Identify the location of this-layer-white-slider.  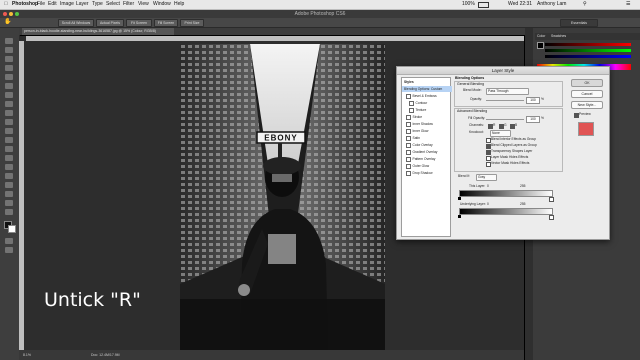
(551, 199).